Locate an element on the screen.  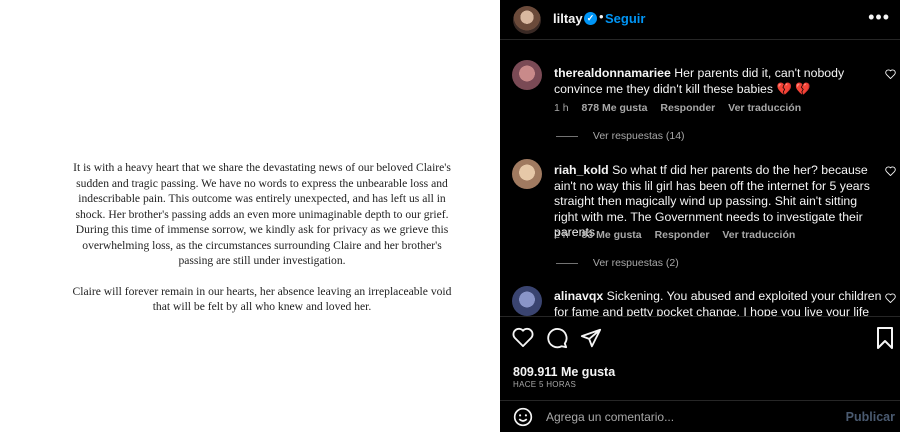
post-likes-count: 809.911 Me gusta is located at coordinates (564, 372).